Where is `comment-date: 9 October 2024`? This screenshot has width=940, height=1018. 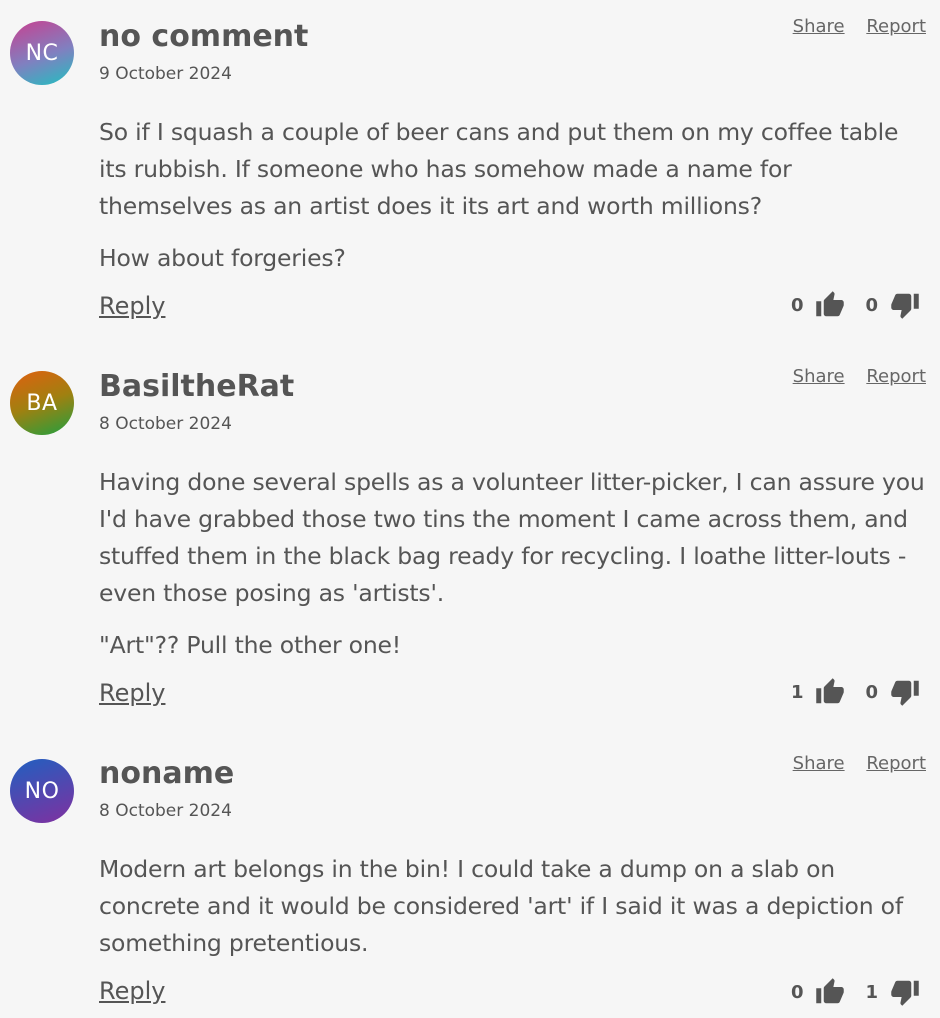 comment-date: 9 October 2024 is located at coordinates (165, 74).